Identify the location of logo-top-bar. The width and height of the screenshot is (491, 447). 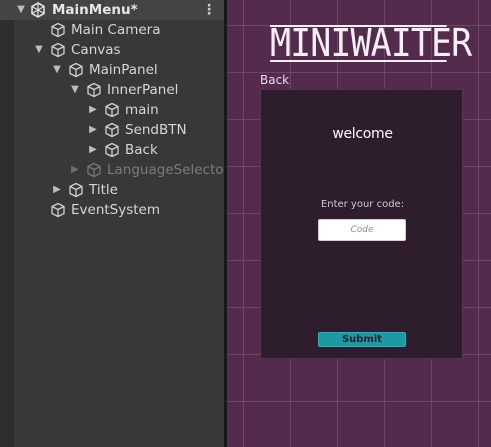
(358, 26).